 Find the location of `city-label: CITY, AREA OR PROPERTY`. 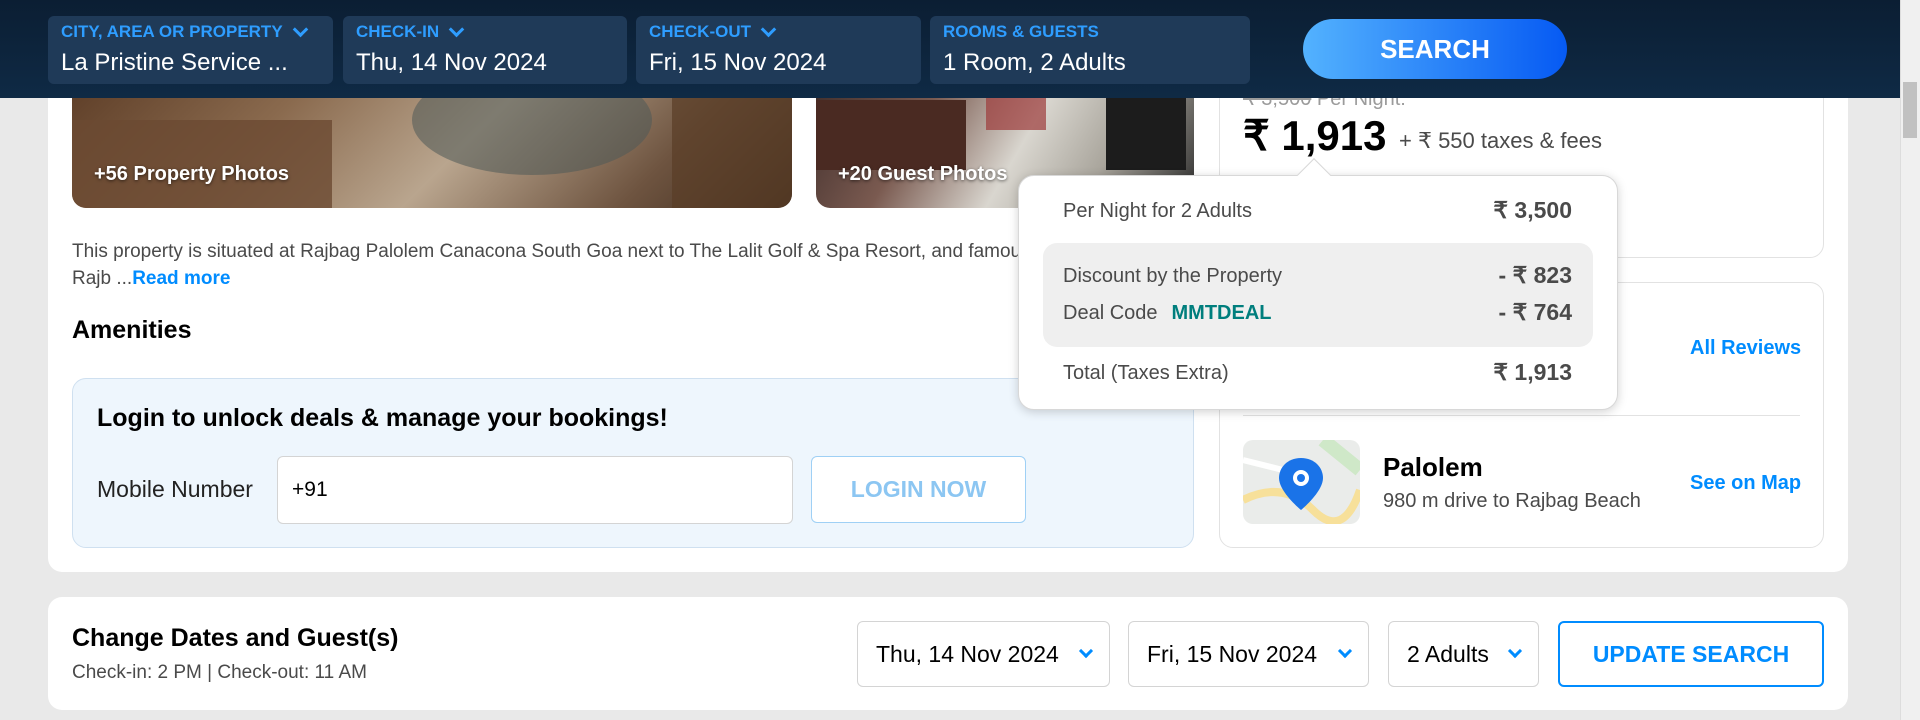

city-label: CITY, AREA OR PROPERTY is located at coordinates (172, 31).